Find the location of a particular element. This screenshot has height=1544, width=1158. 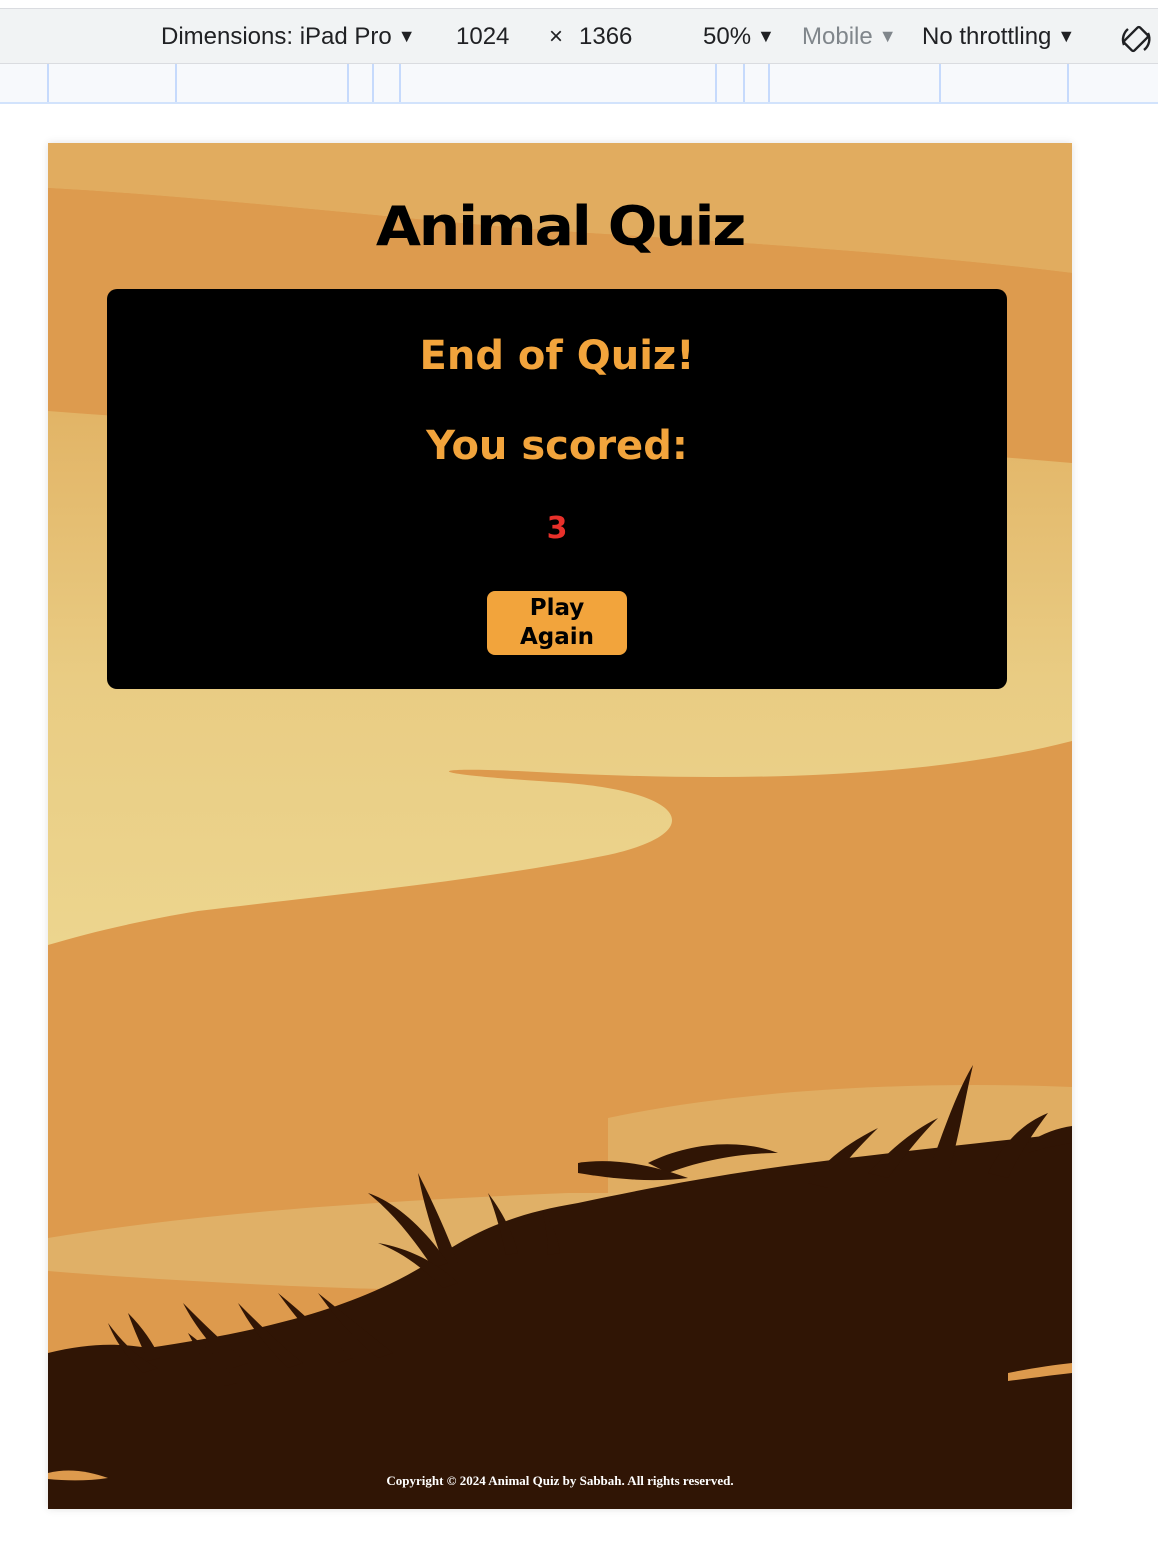

media-query-bar is located at coordinates (579, 84).